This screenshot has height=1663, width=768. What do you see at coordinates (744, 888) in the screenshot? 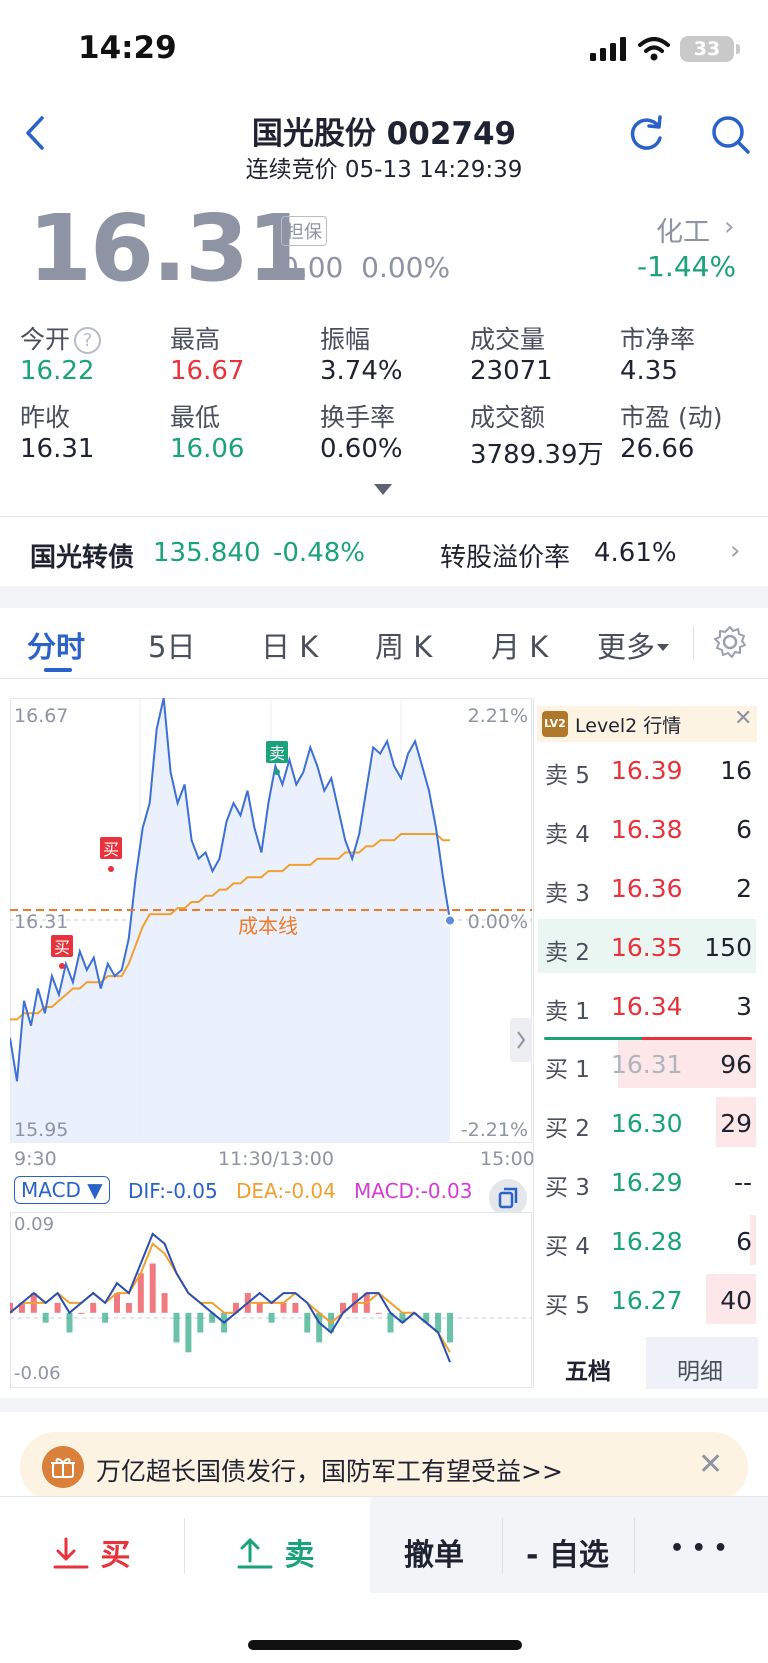
I see `ask-qty: 2` at bounding box center [744, 888].